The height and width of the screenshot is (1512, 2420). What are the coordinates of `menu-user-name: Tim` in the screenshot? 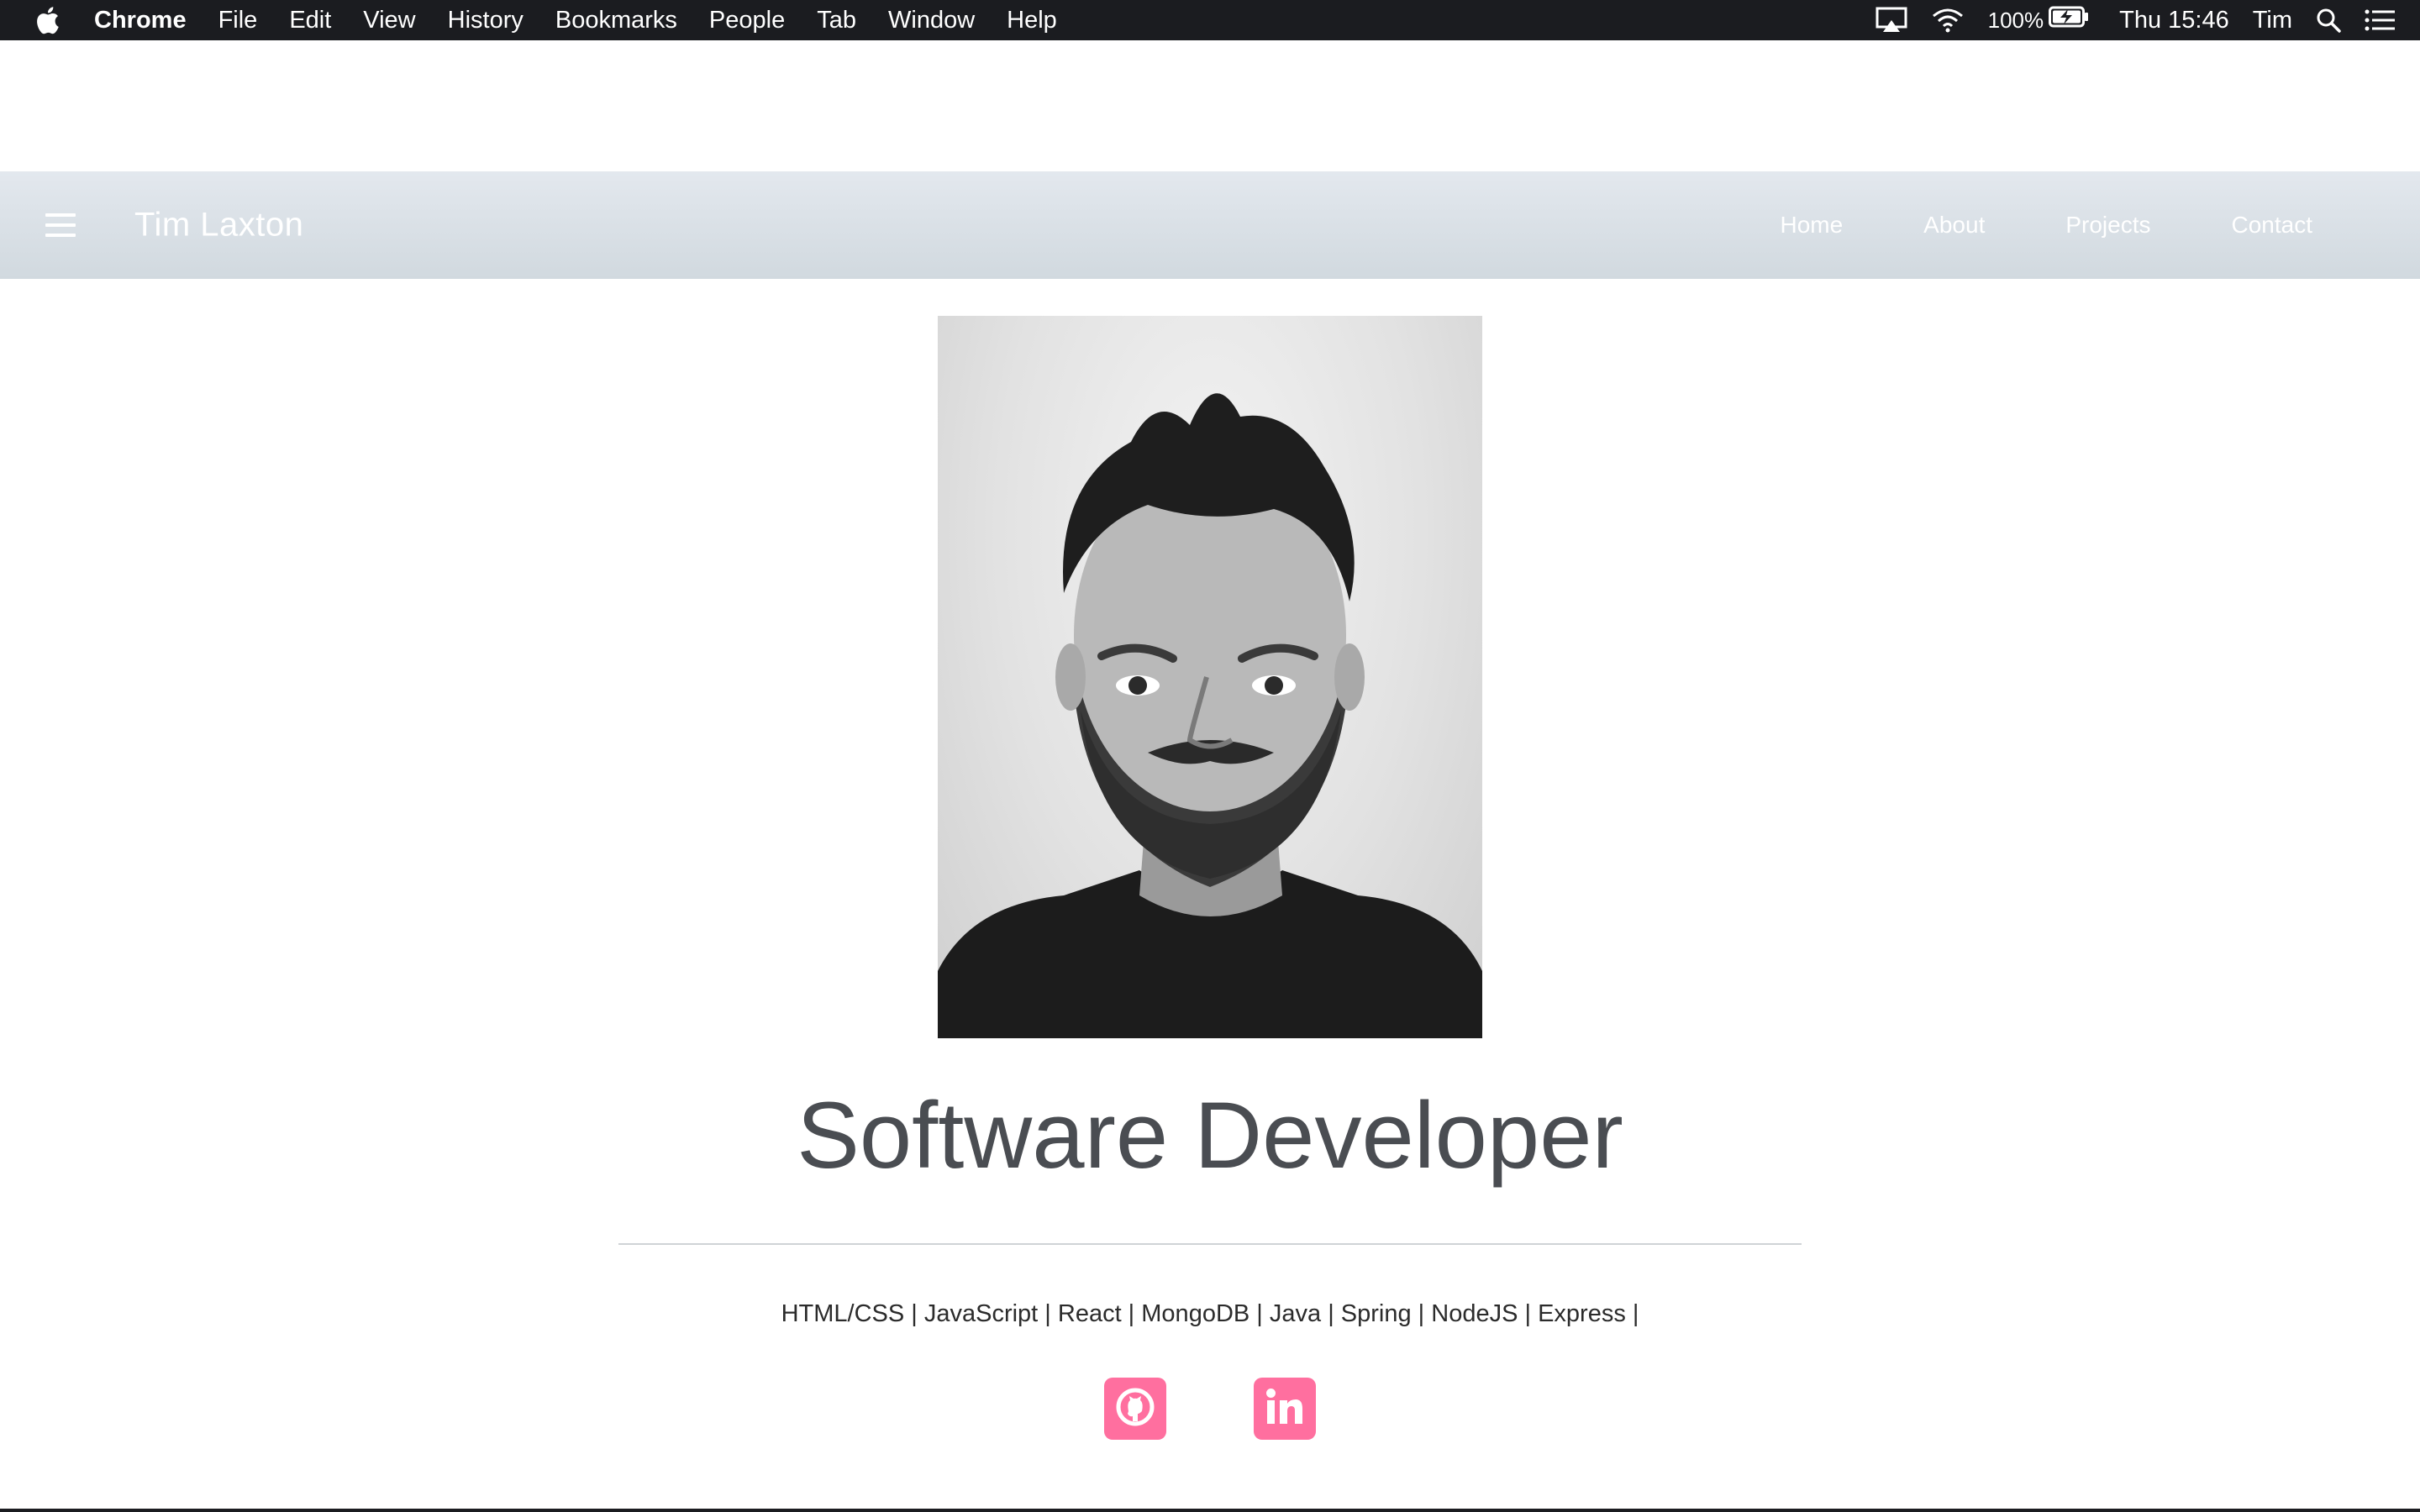 It's located at (2272, 20).